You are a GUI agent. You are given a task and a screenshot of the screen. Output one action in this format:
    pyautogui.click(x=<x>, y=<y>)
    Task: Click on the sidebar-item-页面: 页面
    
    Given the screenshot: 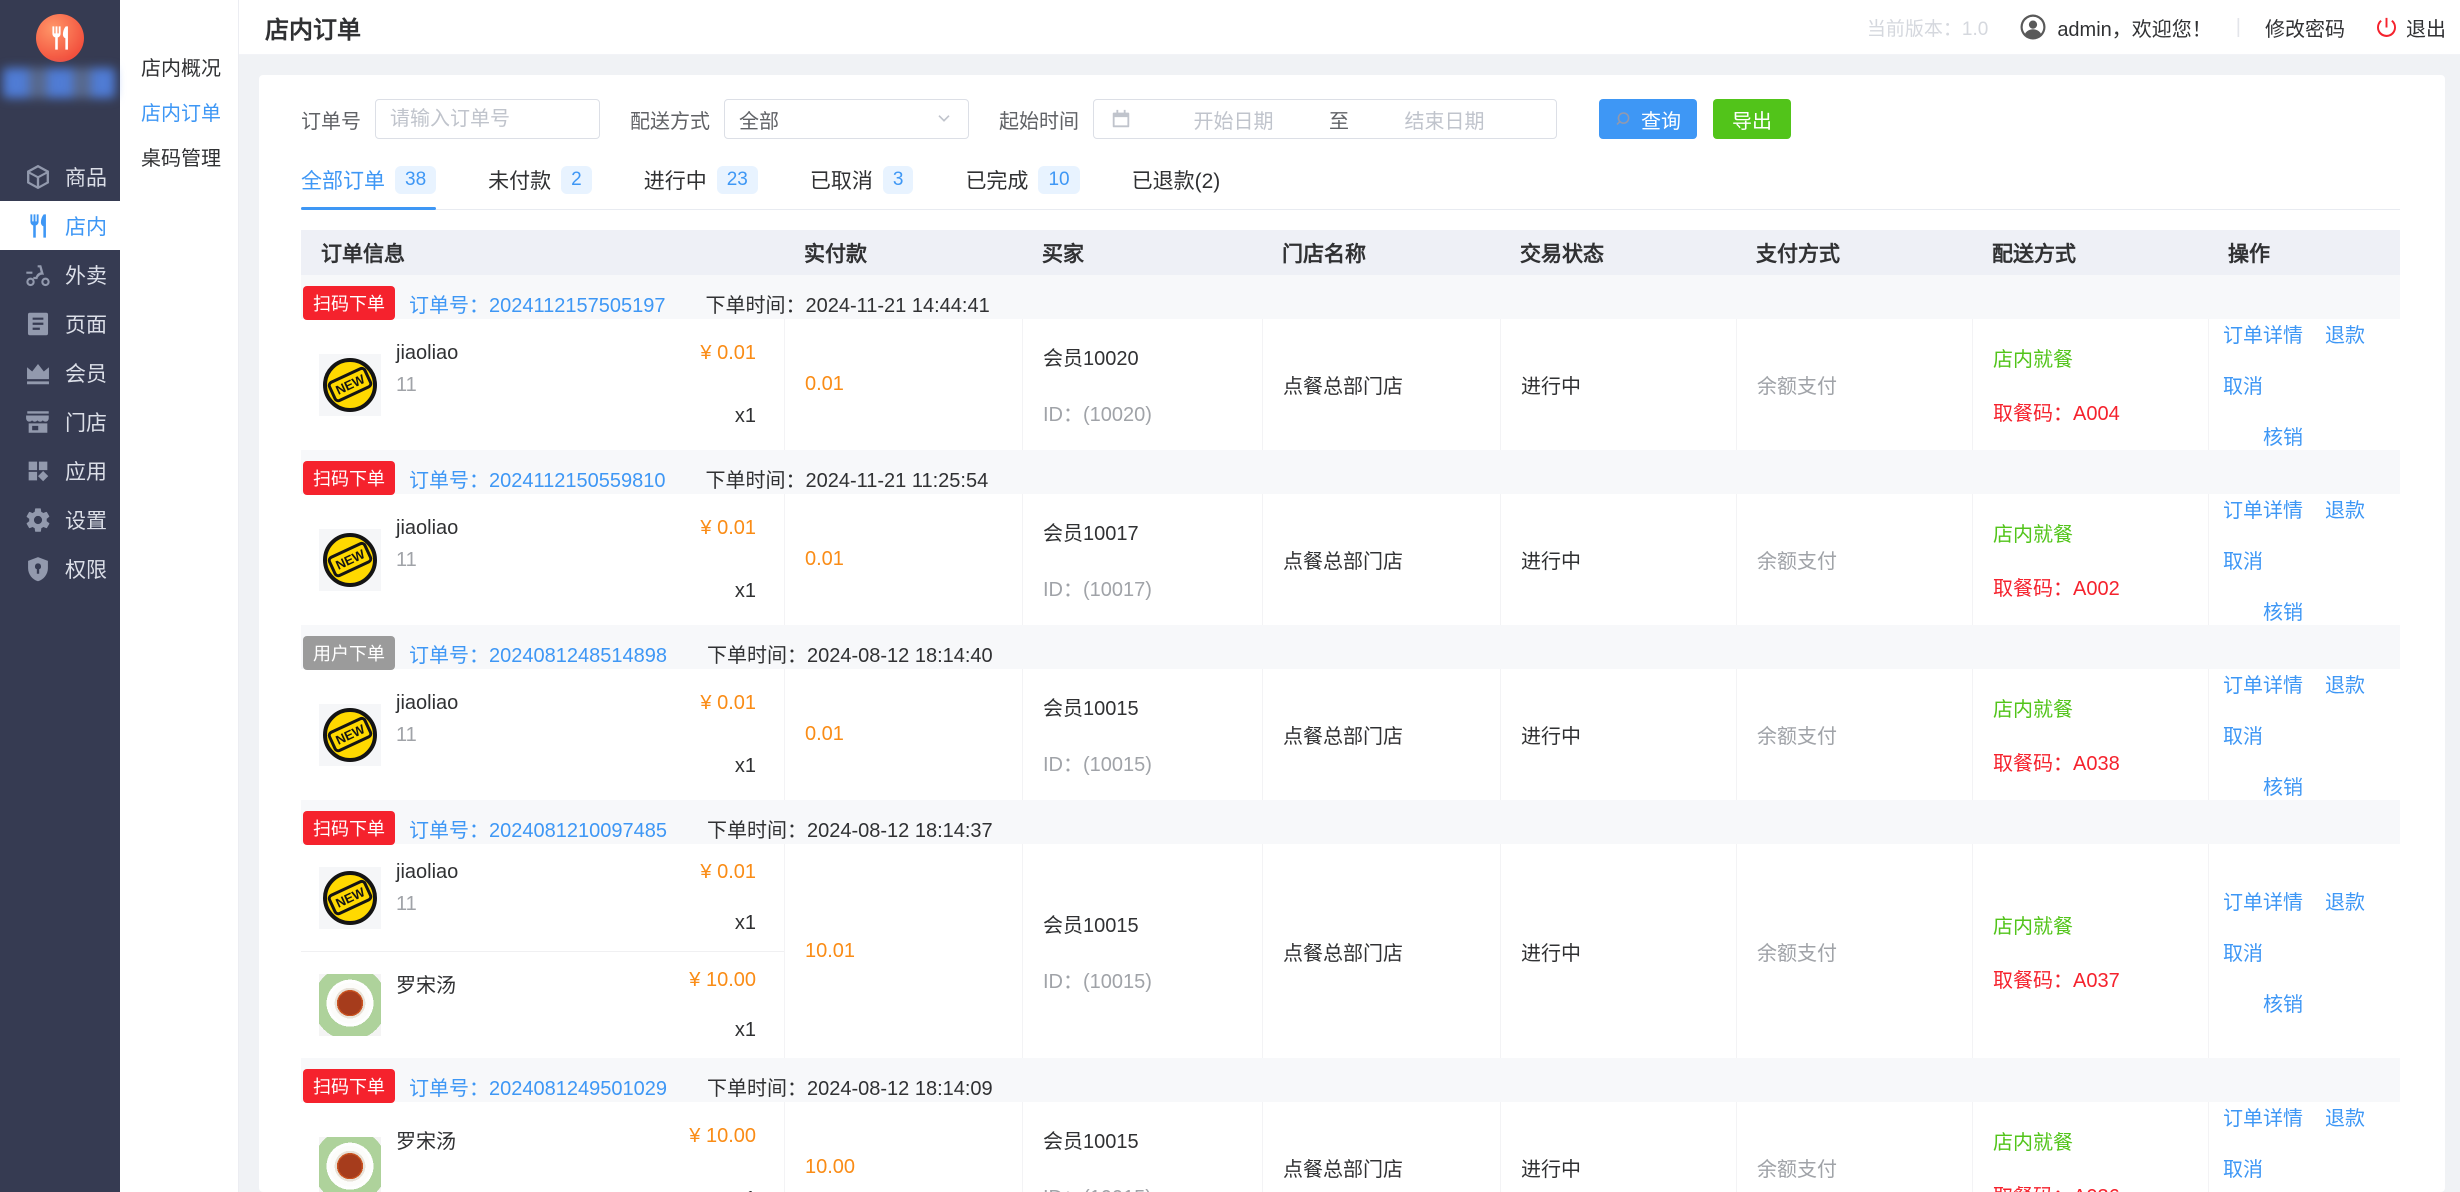 What is the action you would take?
    pyautogui.click(x=60, y=323)
    